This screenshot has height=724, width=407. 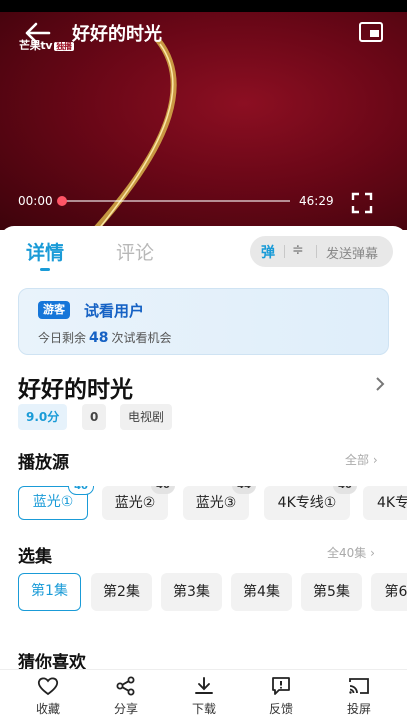 What do you see at coordinates (321, 251) in the screenshot?
I see `danmu-bar: 弹 ≑ 发送弹幕` at bounding box center [321, 251].